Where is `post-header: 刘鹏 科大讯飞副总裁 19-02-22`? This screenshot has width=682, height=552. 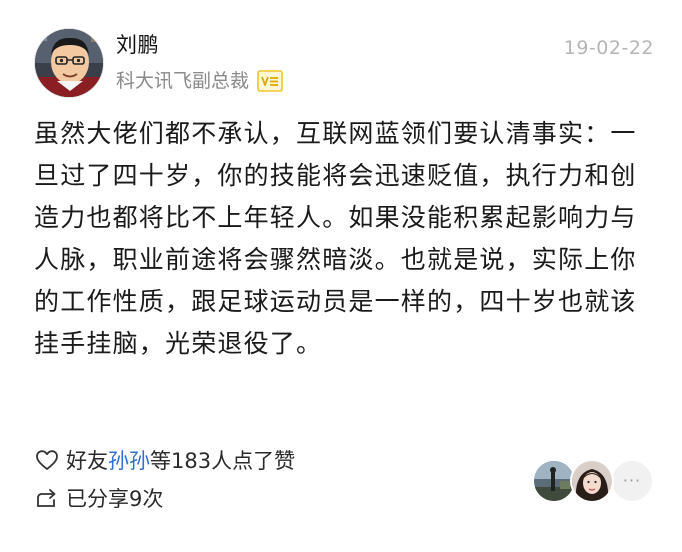 post-header: 刘鹏 科大讯飞副总裁 19-02-22 is located at coordinates (344, 63).